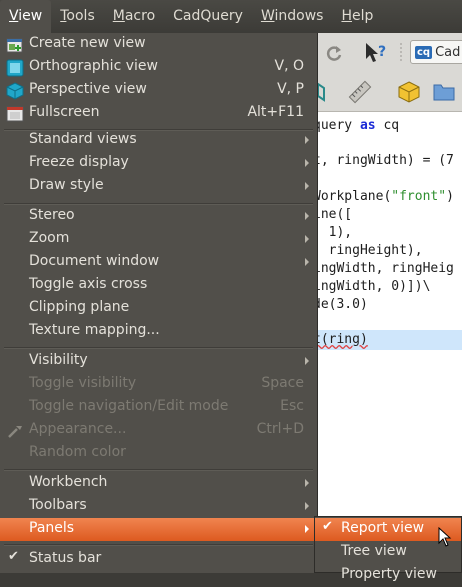  Describe the element at coordinates (323, 92) in the screenshot. I see `shape-icon` at that location.